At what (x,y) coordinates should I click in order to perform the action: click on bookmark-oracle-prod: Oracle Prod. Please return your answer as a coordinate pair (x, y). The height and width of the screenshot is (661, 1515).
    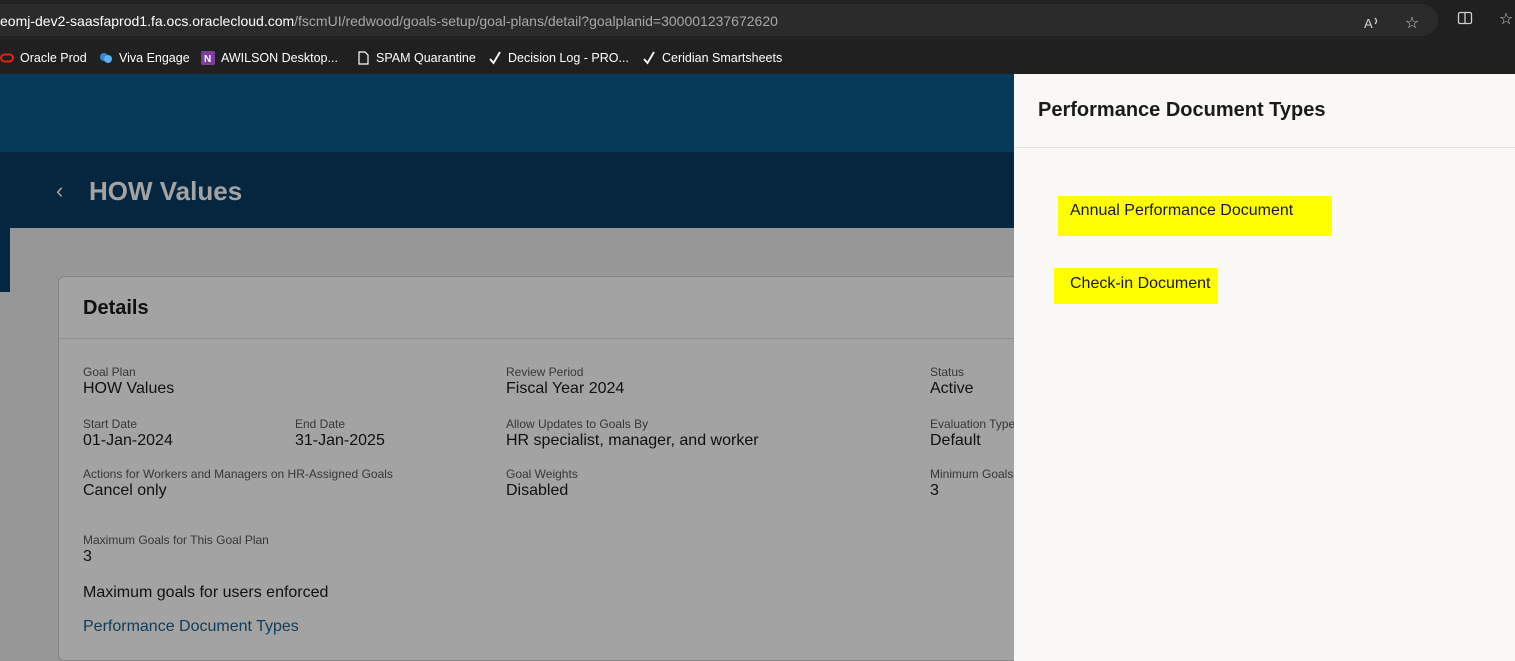
    Looking at the image, I should click on (43, 58).